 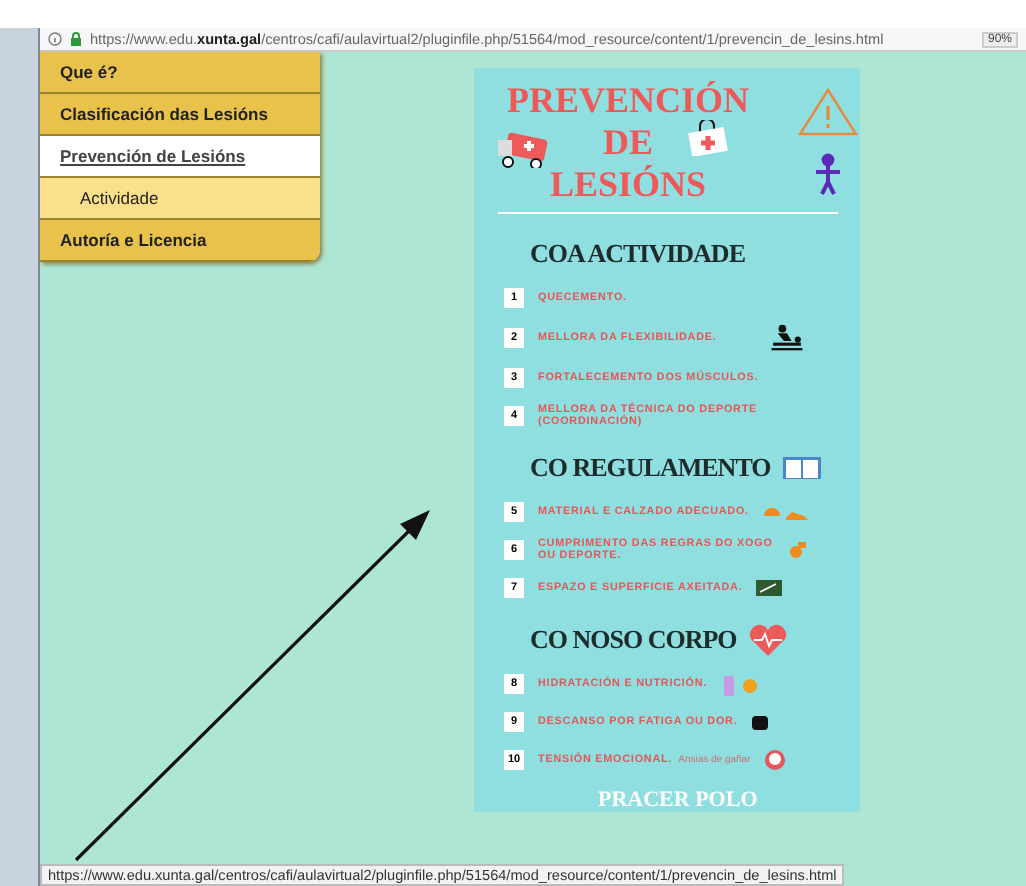 I want to click on menu-item: Clasificación das Lesións, so click(x=180, y=115).